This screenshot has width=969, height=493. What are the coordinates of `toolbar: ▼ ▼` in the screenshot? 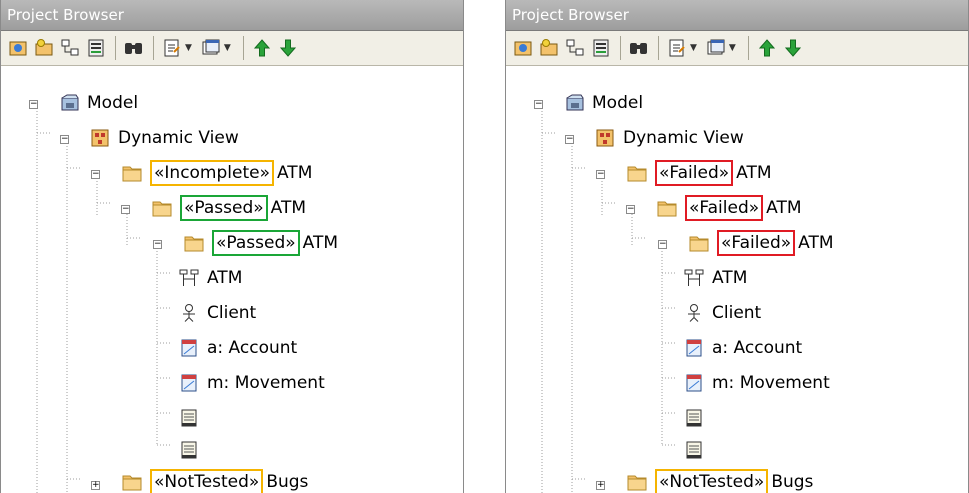 It's located at (737, 48).